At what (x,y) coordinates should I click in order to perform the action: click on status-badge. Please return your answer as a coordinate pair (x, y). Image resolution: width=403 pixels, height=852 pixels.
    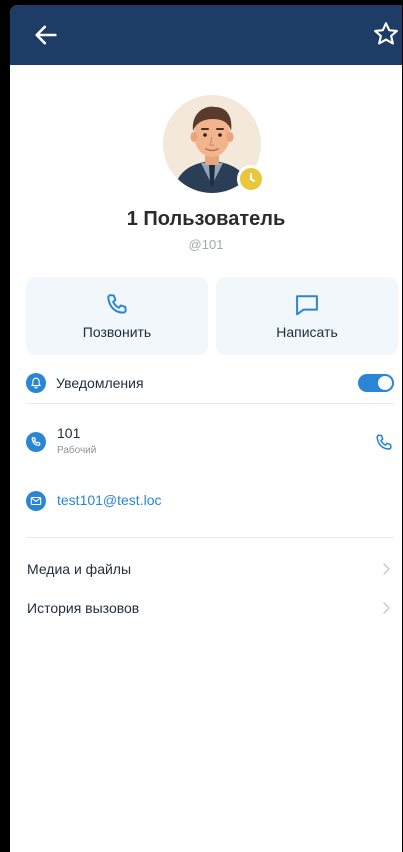
    Looking at the image, I should click on (251, 179).